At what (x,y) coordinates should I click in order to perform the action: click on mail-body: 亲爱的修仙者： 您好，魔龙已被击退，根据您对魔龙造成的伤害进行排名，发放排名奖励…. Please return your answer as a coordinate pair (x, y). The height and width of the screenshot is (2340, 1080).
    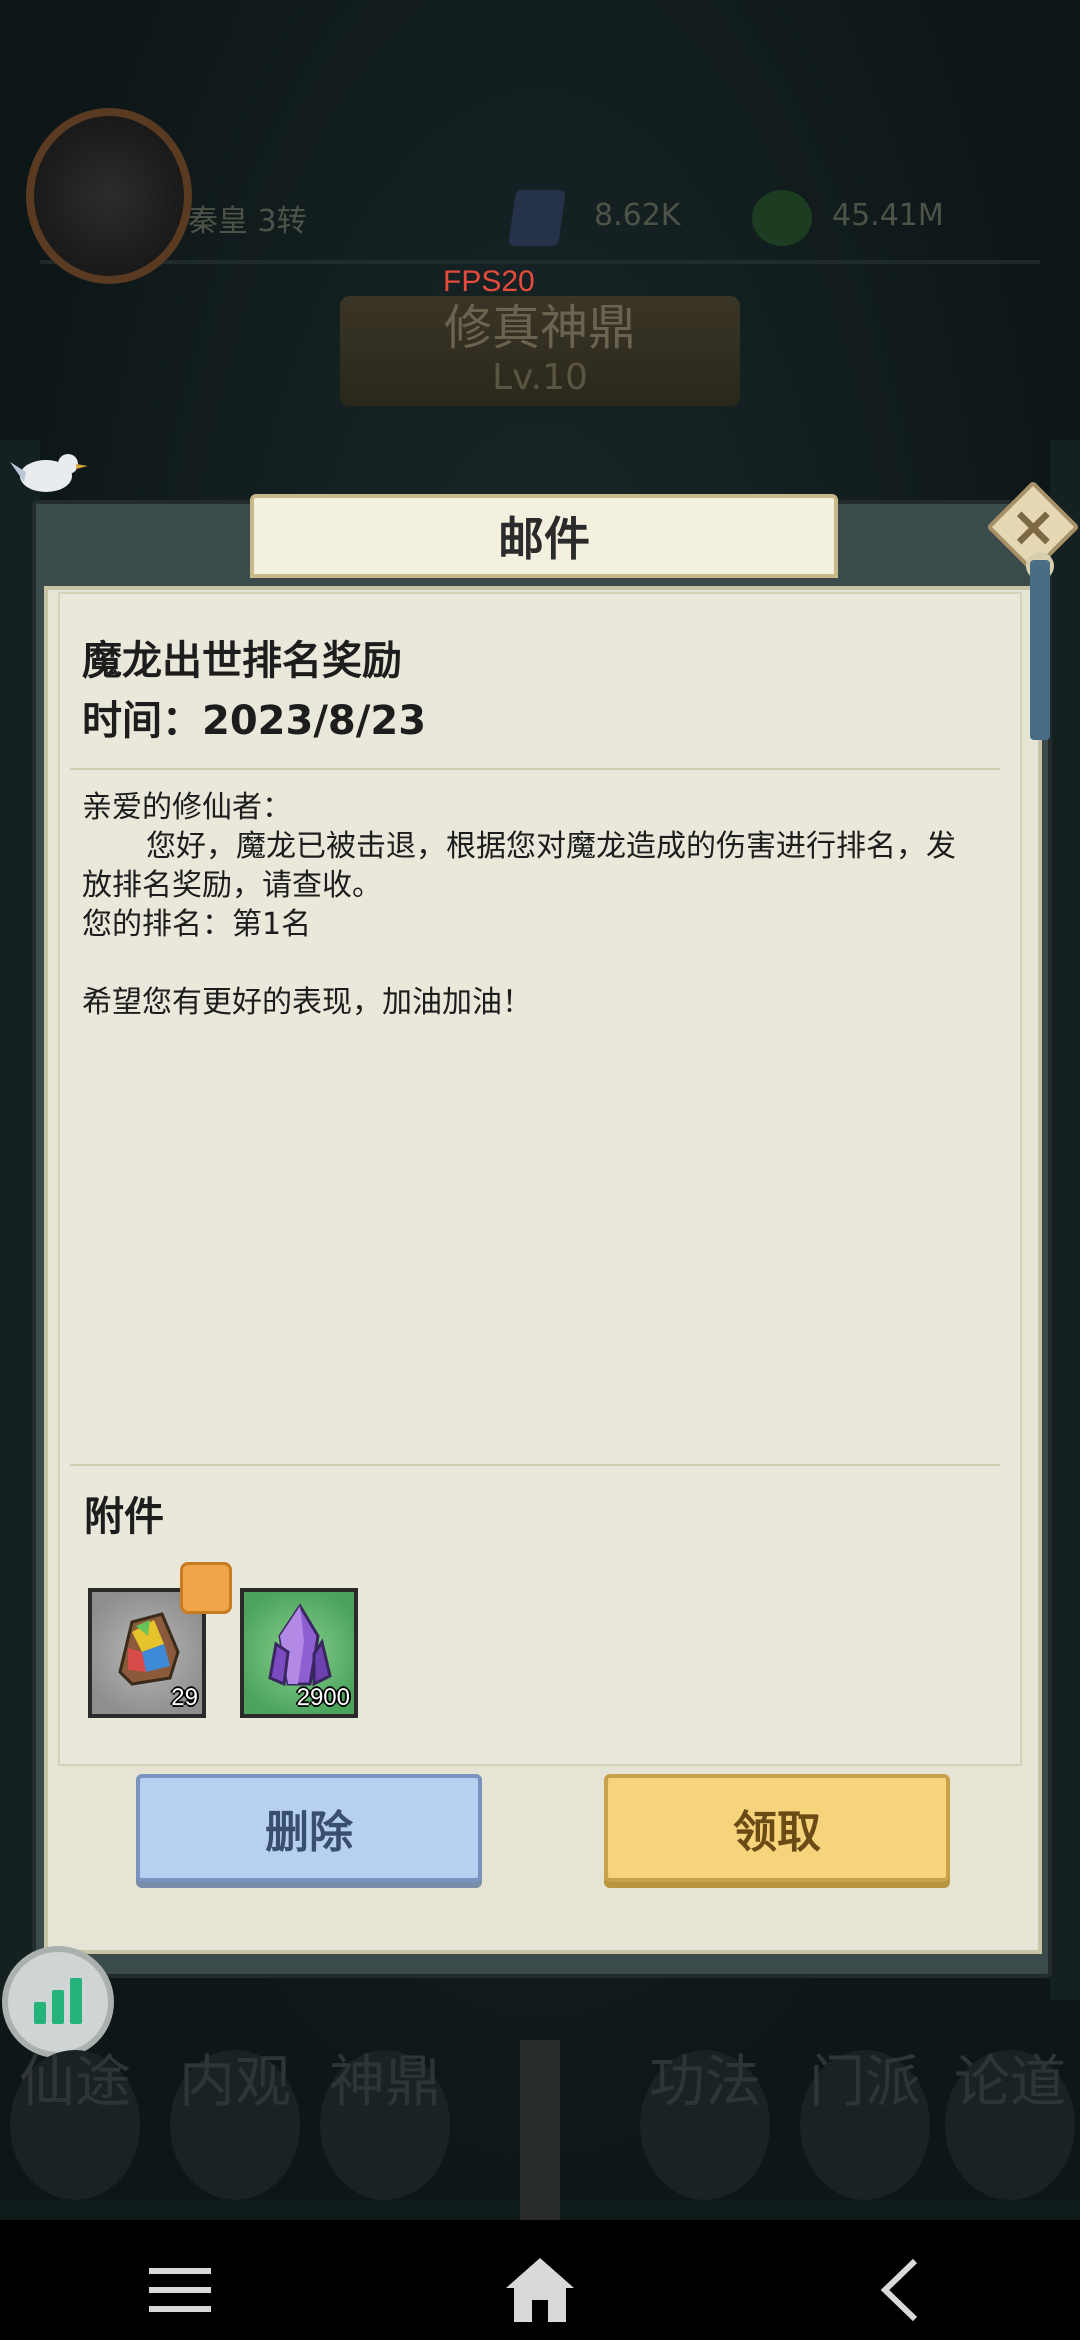
    Looking at the image, I should click on (532, 905).